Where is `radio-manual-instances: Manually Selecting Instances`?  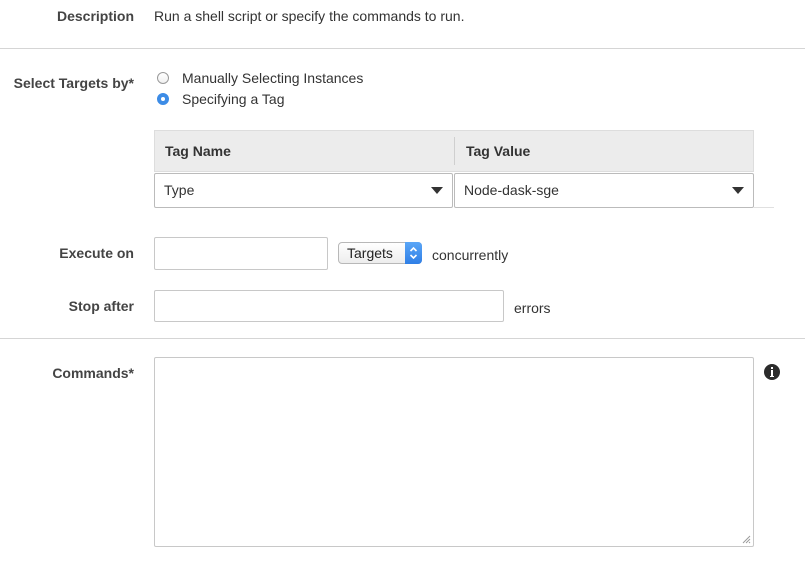
radio-manual-instances: Manually Selecting Instances is located at coordinates (260, 78).